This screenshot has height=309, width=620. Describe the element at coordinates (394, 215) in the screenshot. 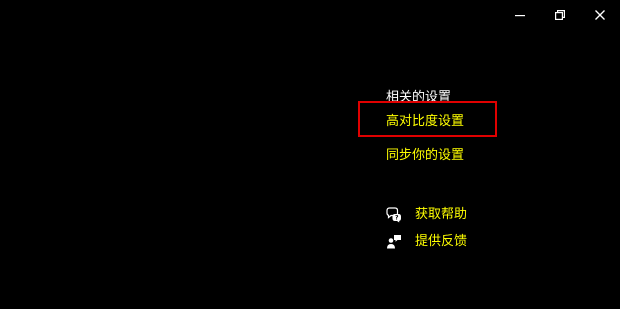

I see `chat-help-icon: ?` at that location.